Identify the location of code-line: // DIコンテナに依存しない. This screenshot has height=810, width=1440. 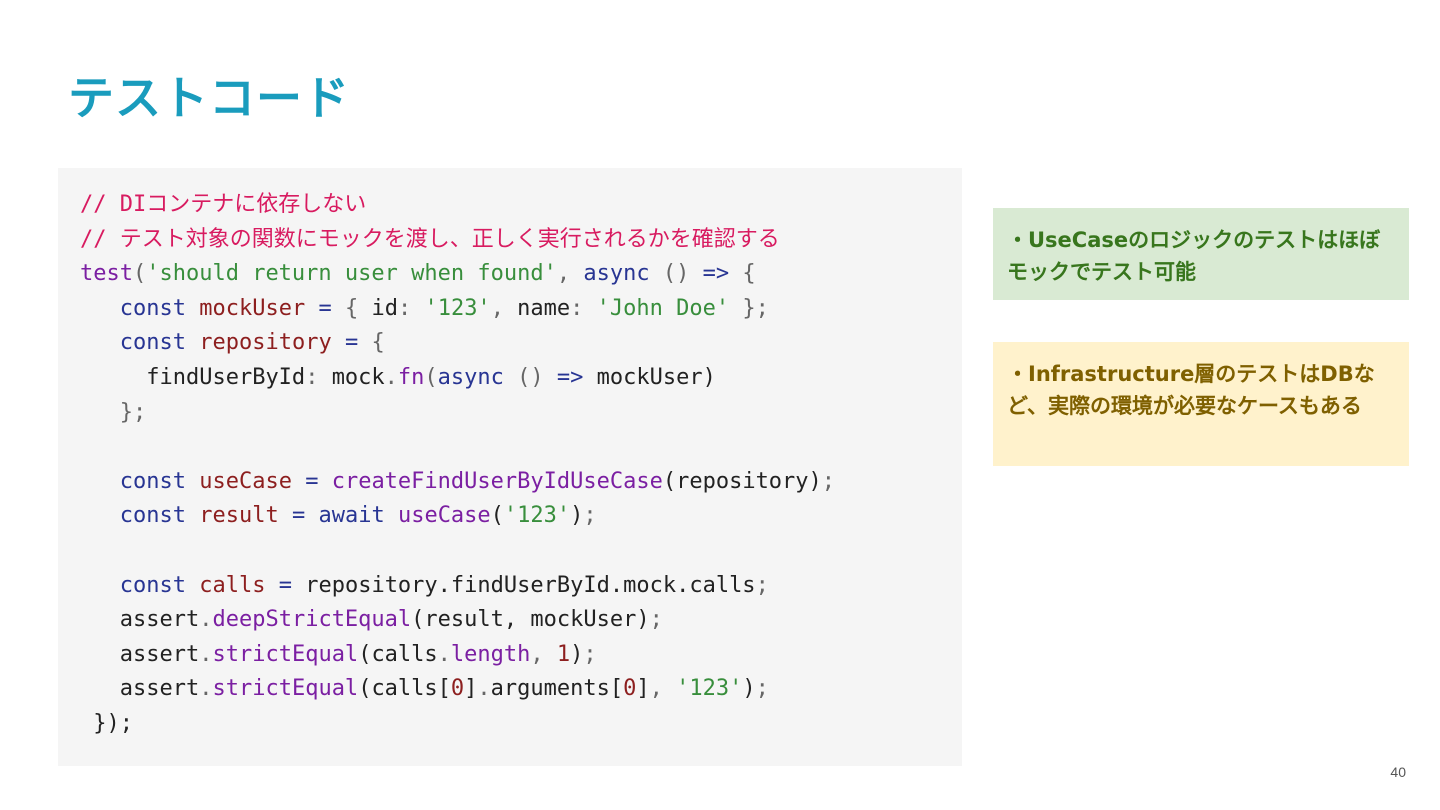
(521, 205).